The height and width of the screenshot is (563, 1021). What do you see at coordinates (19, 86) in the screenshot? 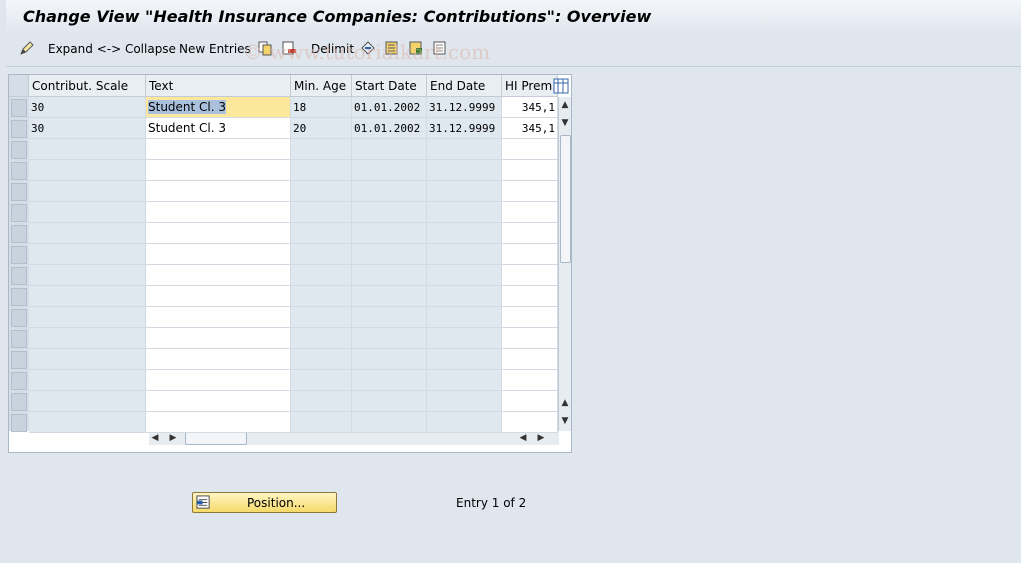
I see `select-all-corner` at bounding box center [19, 86].